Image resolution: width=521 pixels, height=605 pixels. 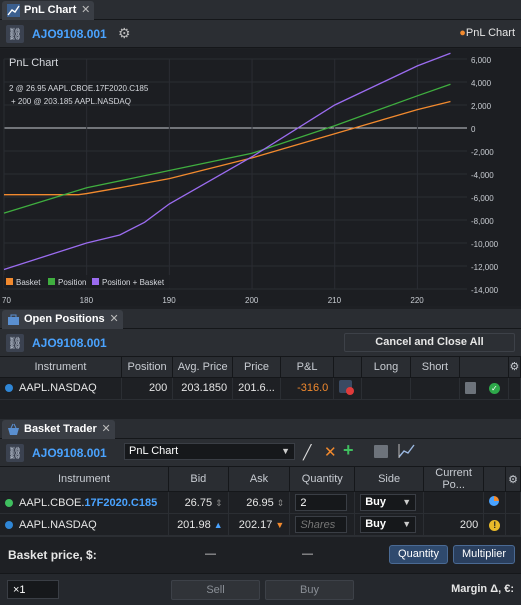 What do you see at coordinates (256, 367) in the screenshot?
I see `col-price: Price` at bounding box center [256, 367].